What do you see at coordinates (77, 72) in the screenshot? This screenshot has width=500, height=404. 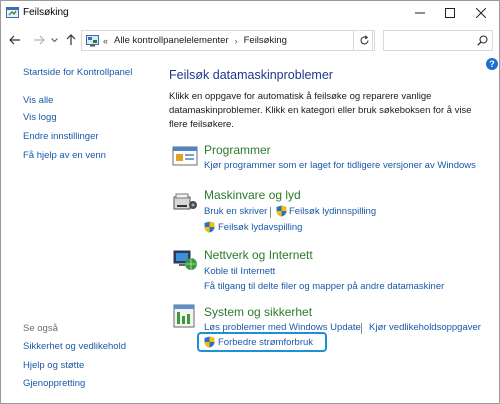 I see `control-panel-home-link: Startside for Kontrollpanel` at bounding box center [77, 72].